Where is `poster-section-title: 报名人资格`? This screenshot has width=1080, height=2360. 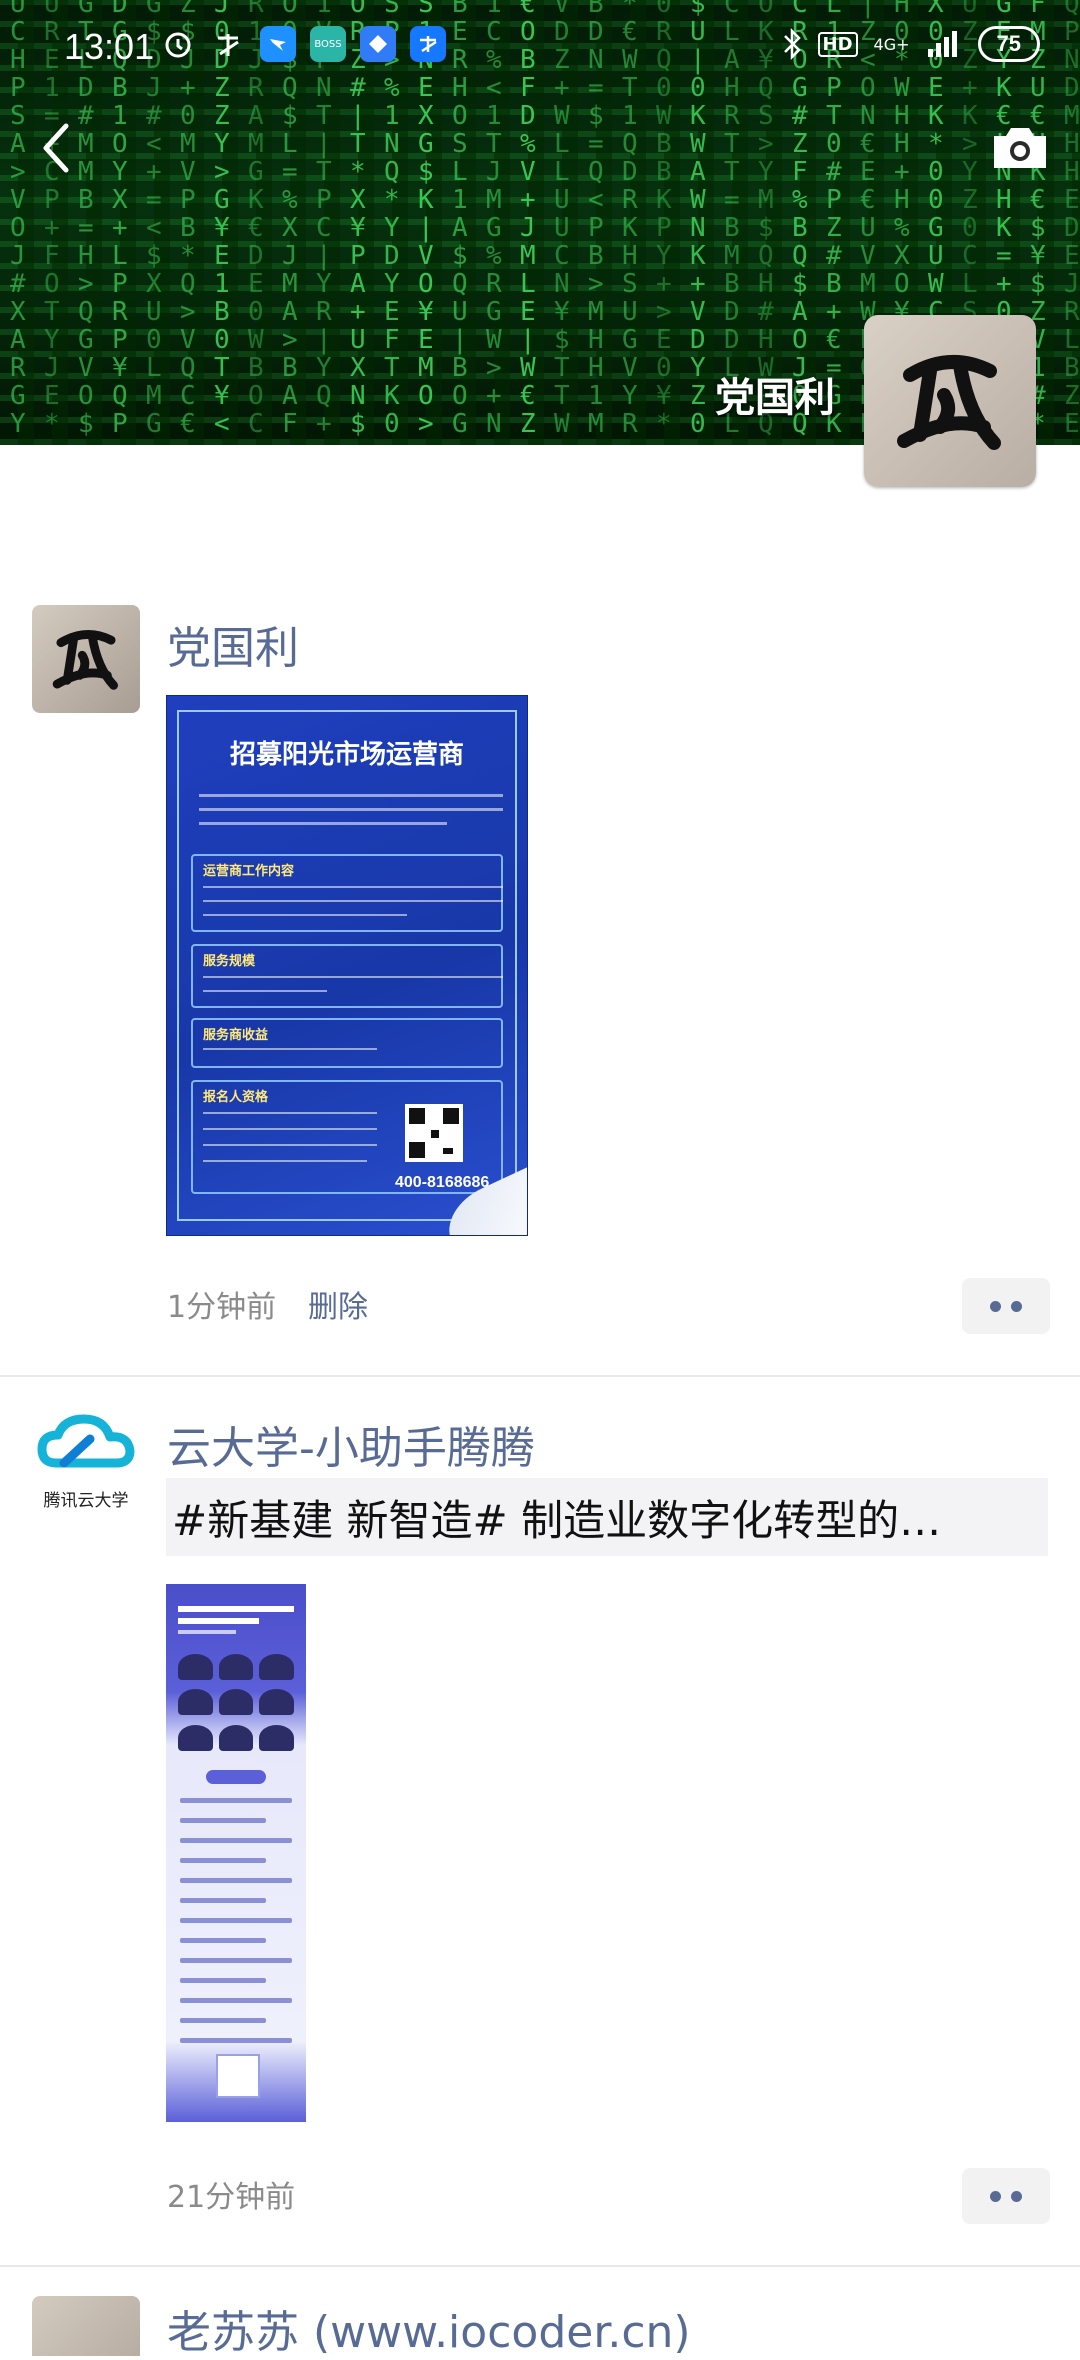
poster-section-title: 报名人资格 is located at coordinates (236, 1097).